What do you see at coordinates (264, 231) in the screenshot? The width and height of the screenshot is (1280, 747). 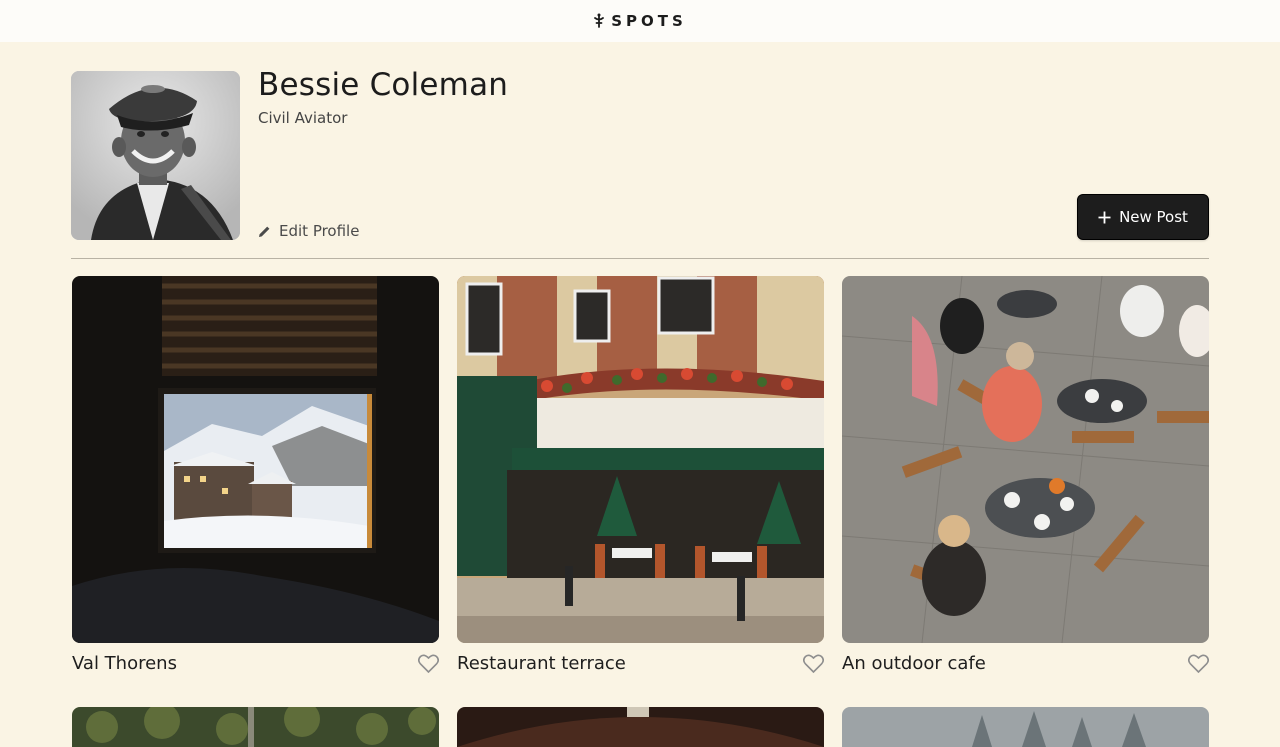 I see `pencil-icon` at bounding box center [264, 231].